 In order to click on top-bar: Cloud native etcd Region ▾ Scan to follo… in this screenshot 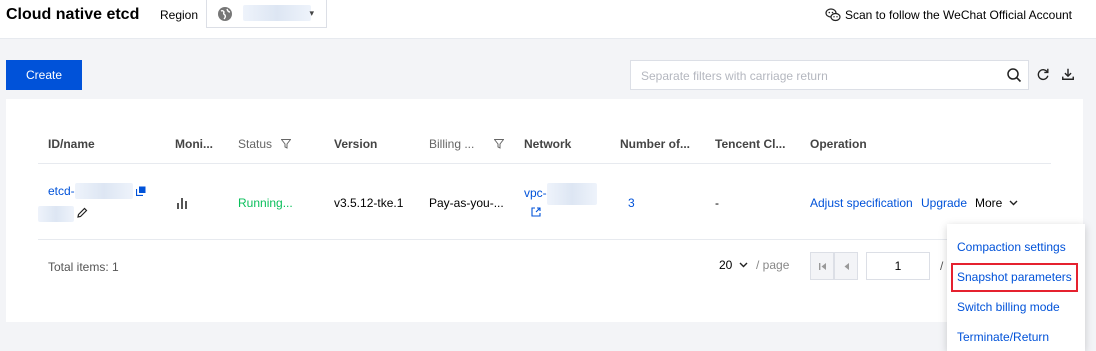, I will do `click(548, 19)`.